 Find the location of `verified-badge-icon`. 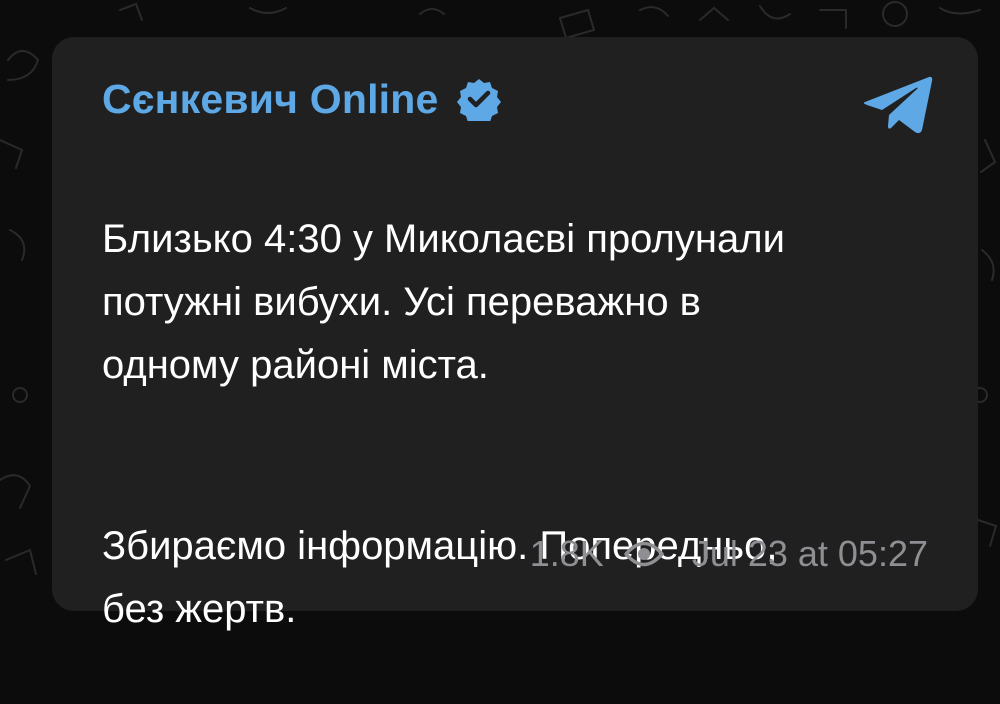

verified-badge-icon is located at coordinates (478, 100).